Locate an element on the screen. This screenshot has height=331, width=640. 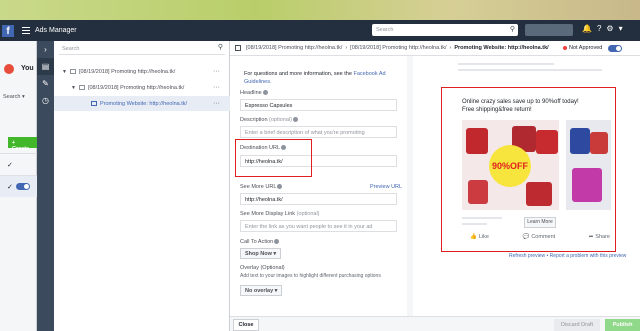
account-side-panel: You Search ▾ + Create ✓ ✓ is located at coordinates (18, 186).